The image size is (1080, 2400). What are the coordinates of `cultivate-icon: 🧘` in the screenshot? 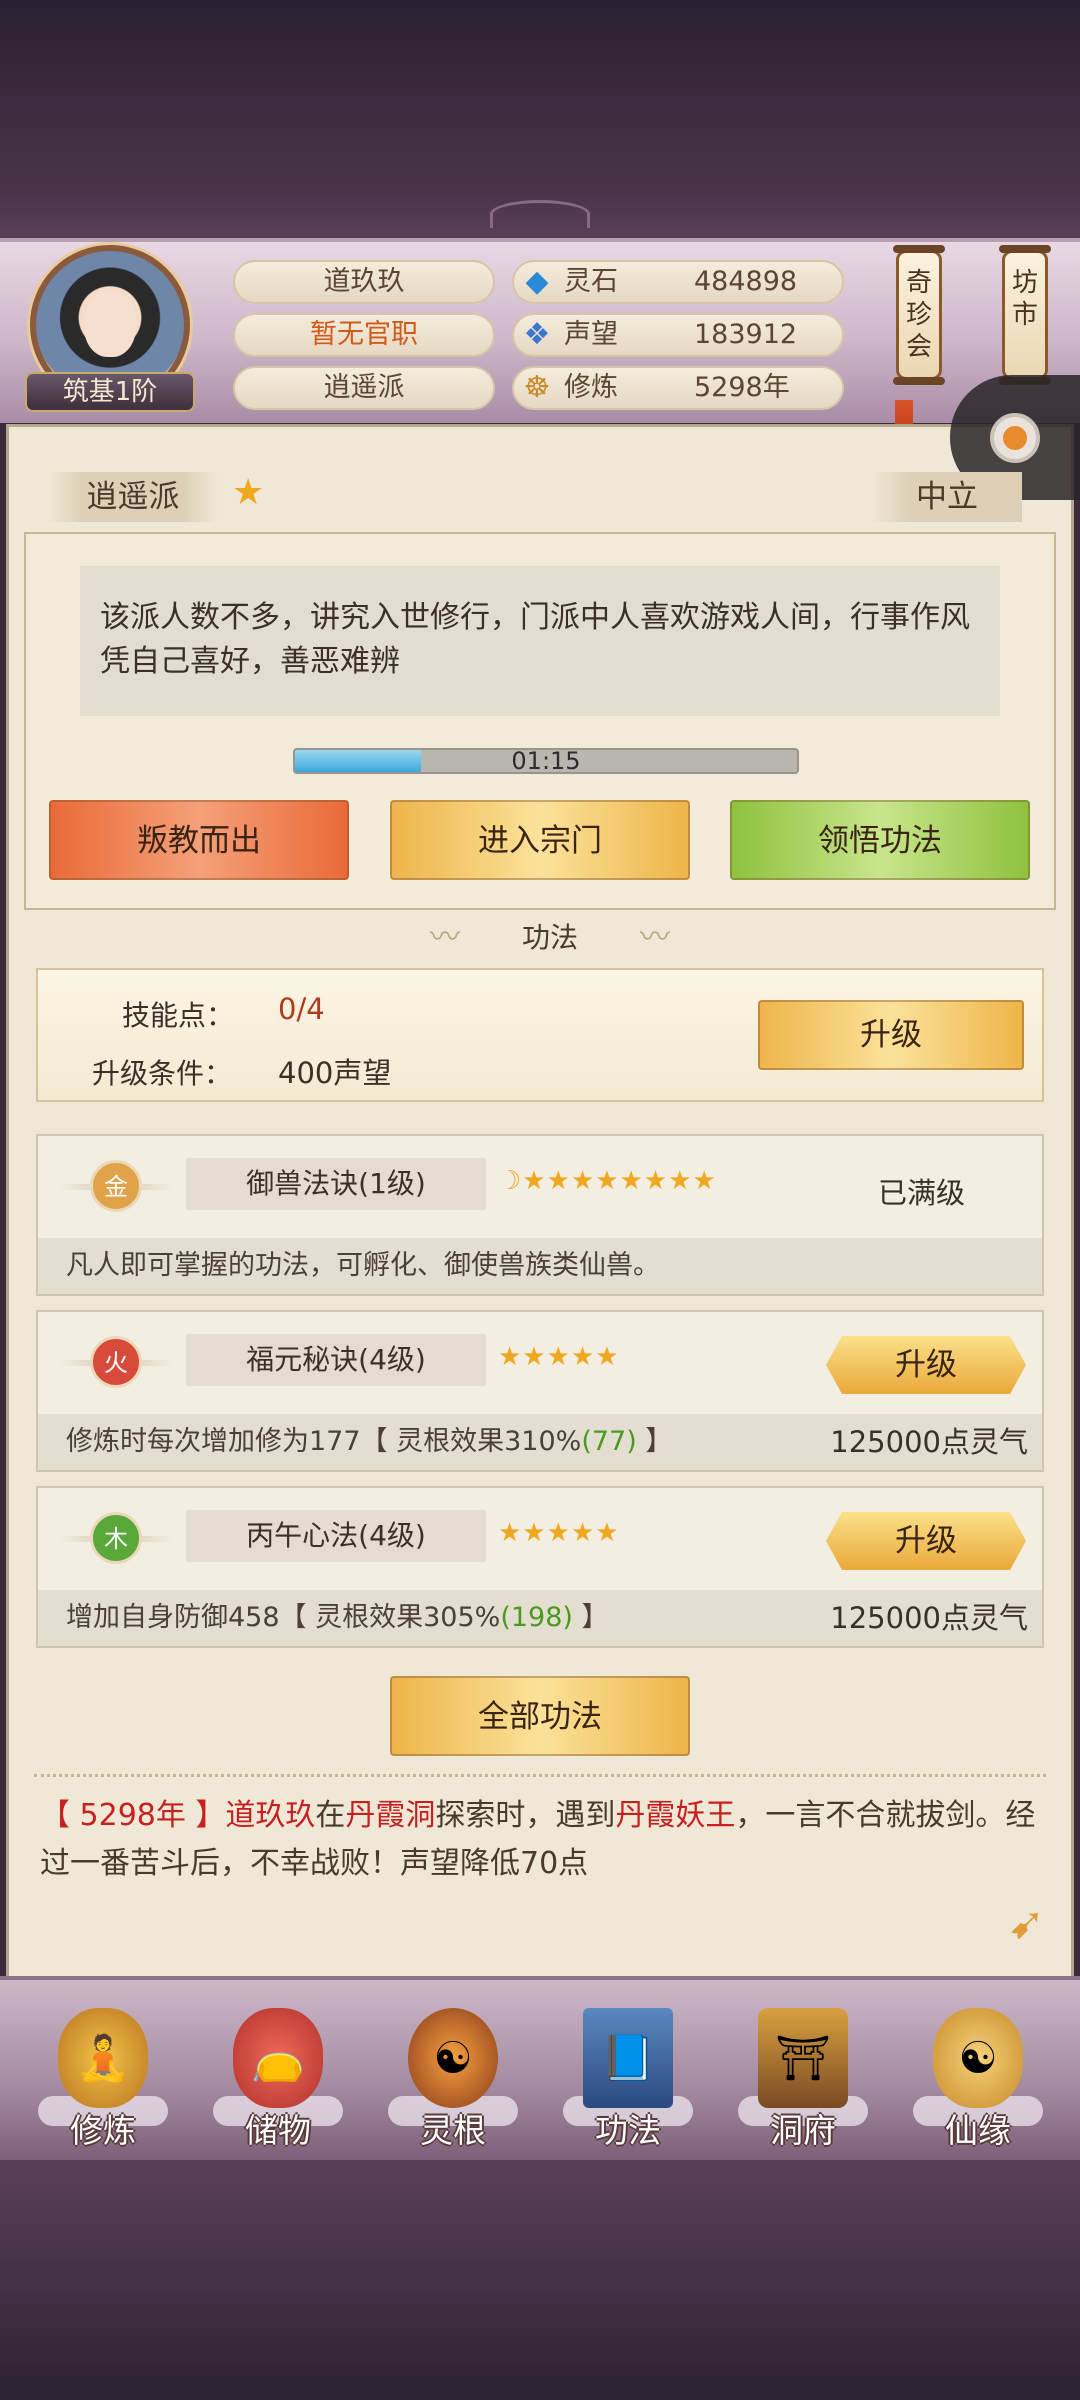 It's located at (103, 2058).